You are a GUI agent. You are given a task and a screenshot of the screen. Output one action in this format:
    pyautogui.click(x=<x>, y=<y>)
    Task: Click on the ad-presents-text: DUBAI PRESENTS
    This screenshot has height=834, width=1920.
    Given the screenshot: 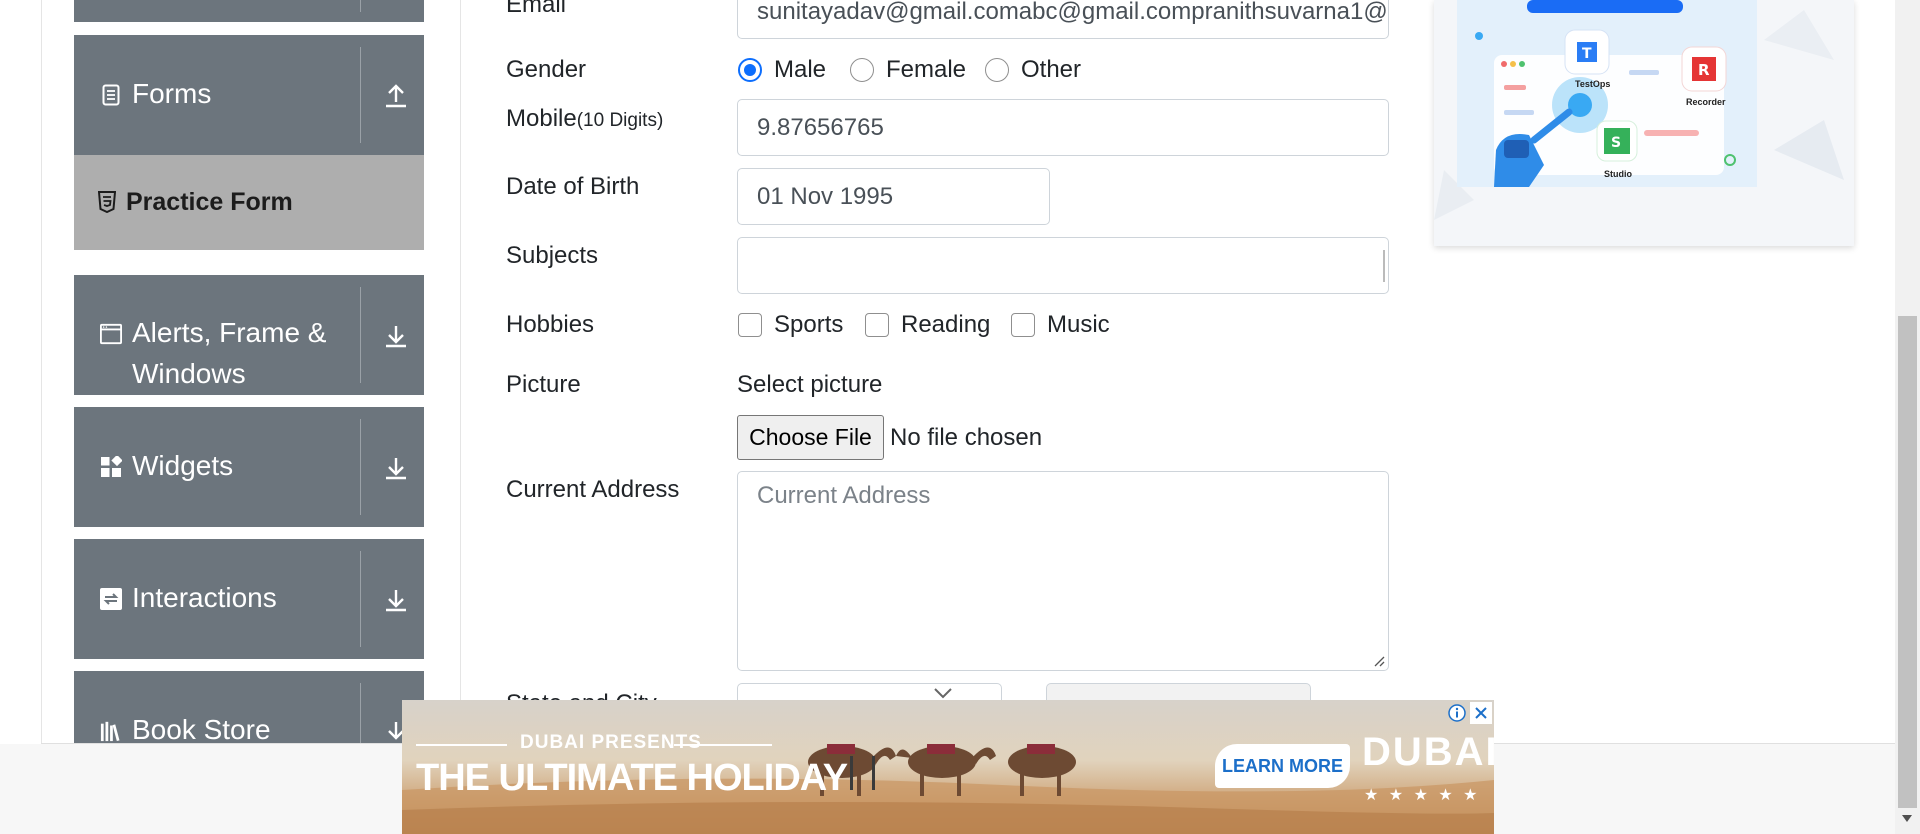 What is the action you would take?
    pyautogui.click(x=611, y=742)
    